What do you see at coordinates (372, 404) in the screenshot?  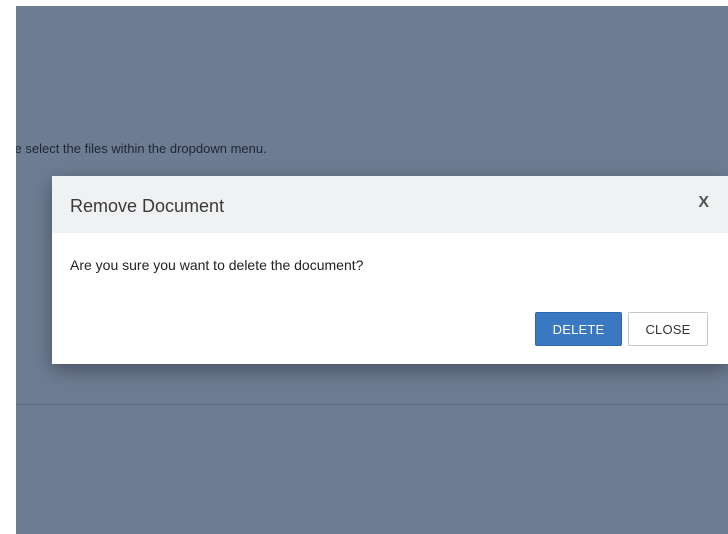 I see `divider` at bounding box center [372, 404].